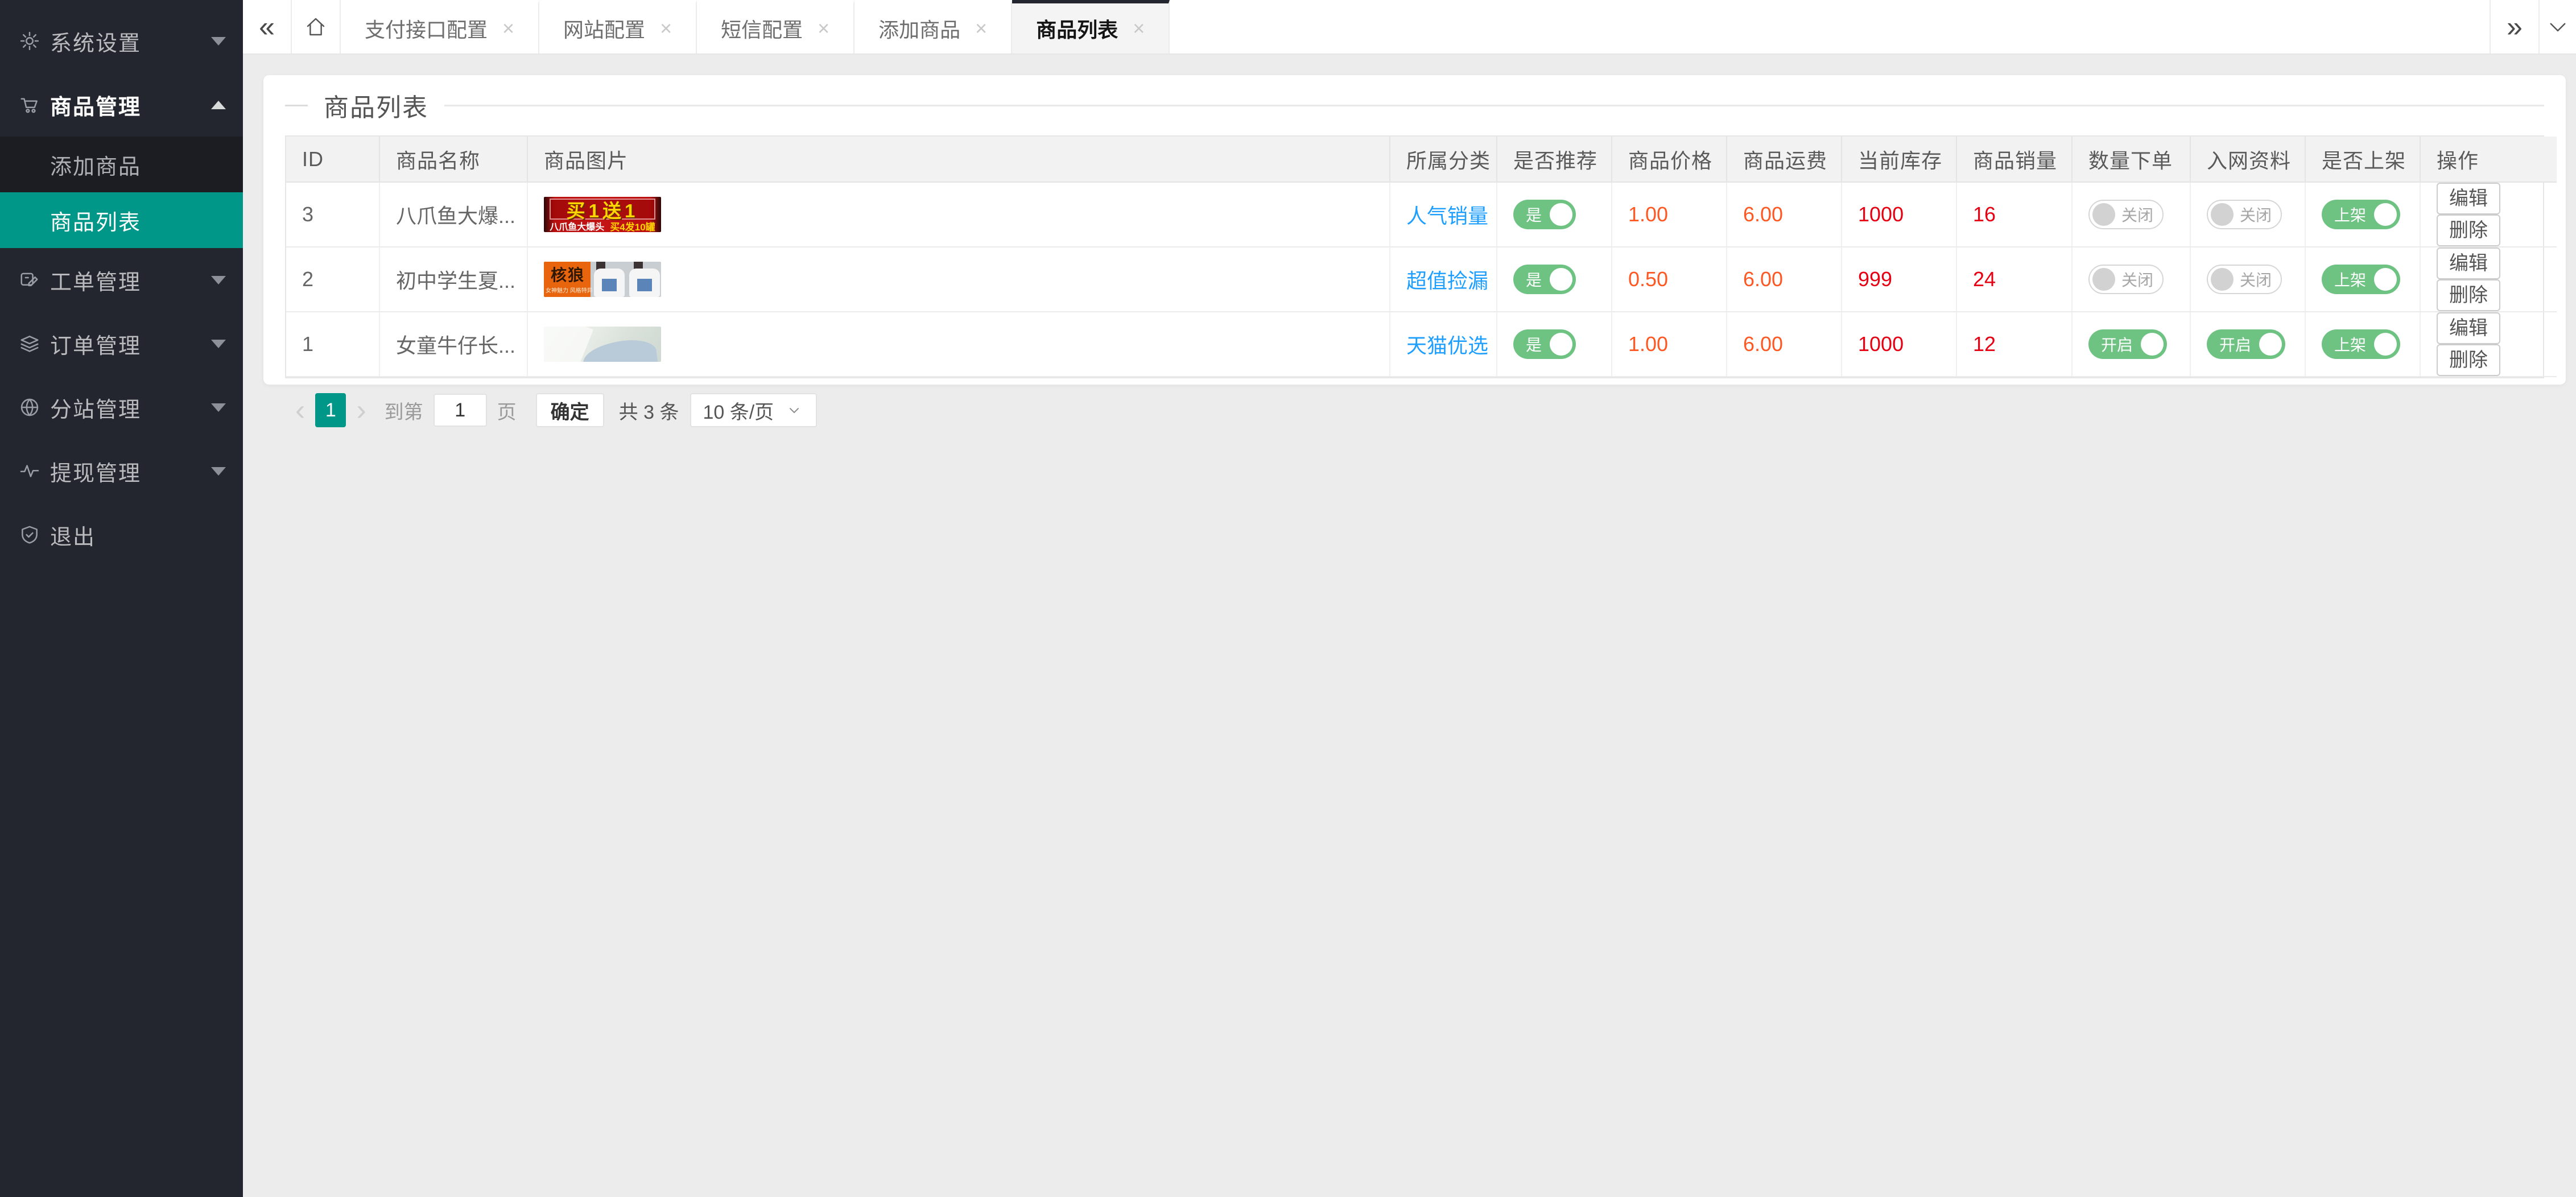  I want to click on cell-stock: 1000, so click(1881, 214).